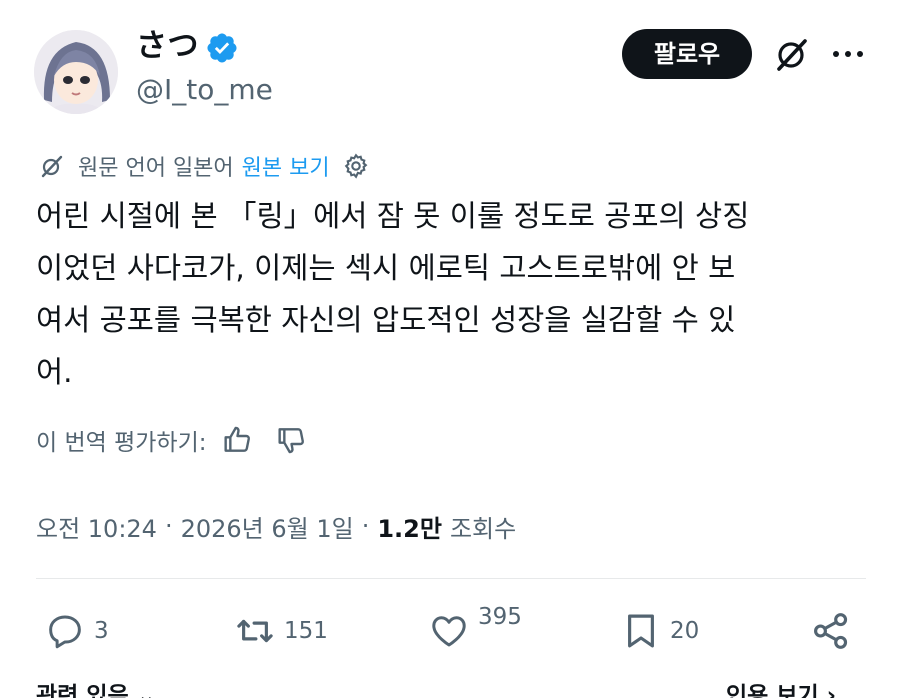 The image size is (900, 698). What do you see at coordinates (167, 46) in the screenshot?
I see `display-name: さつ` at bounding box center [167, 46].